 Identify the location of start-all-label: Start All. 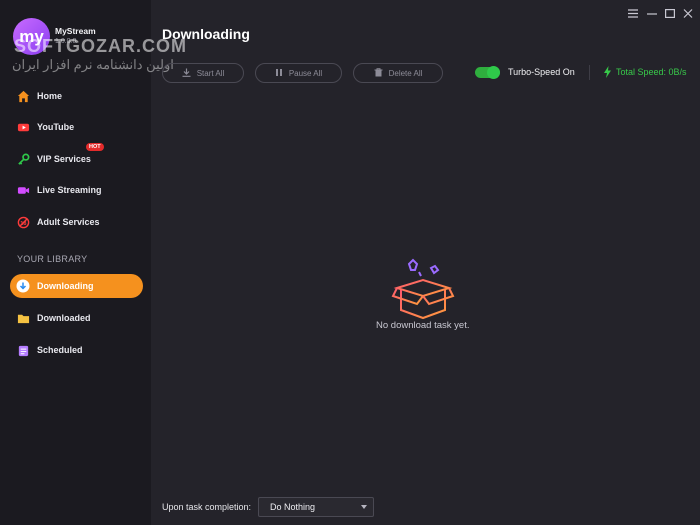
(210, 73).